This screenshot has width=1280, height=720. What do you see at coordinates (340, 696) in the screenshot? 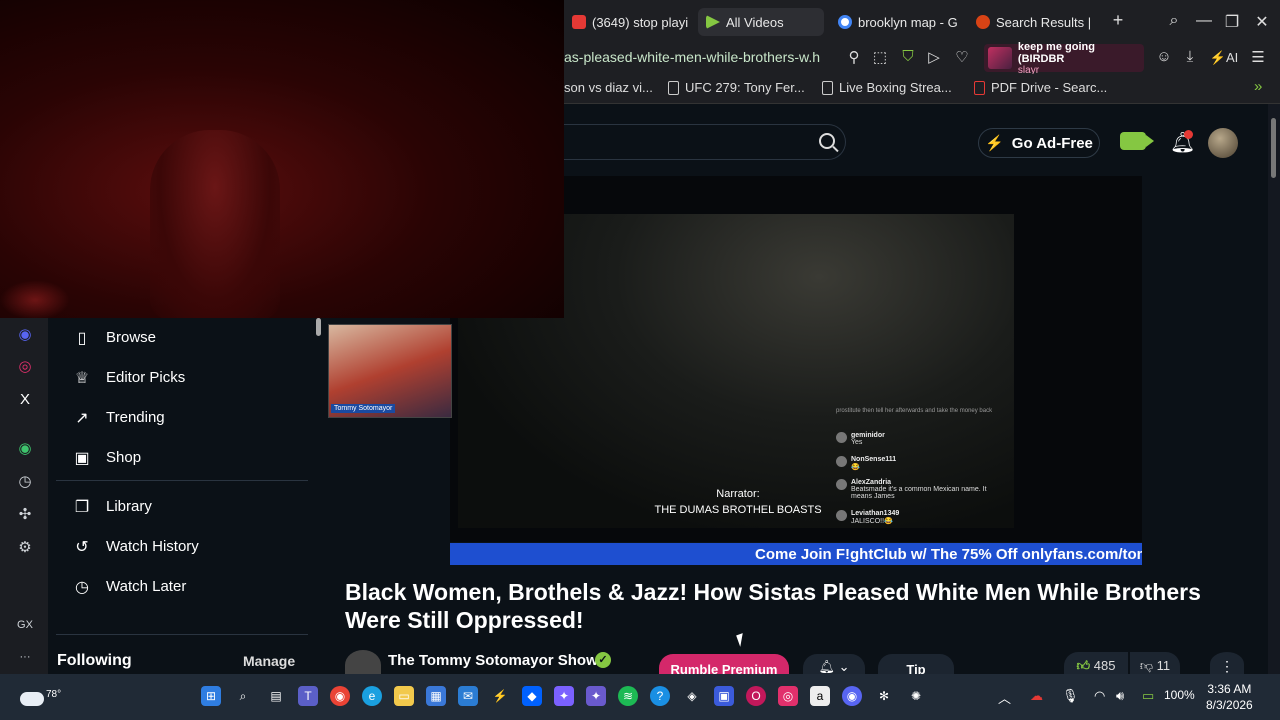
I see `chrome-icon: ◉` at bounding box center [340, 696].